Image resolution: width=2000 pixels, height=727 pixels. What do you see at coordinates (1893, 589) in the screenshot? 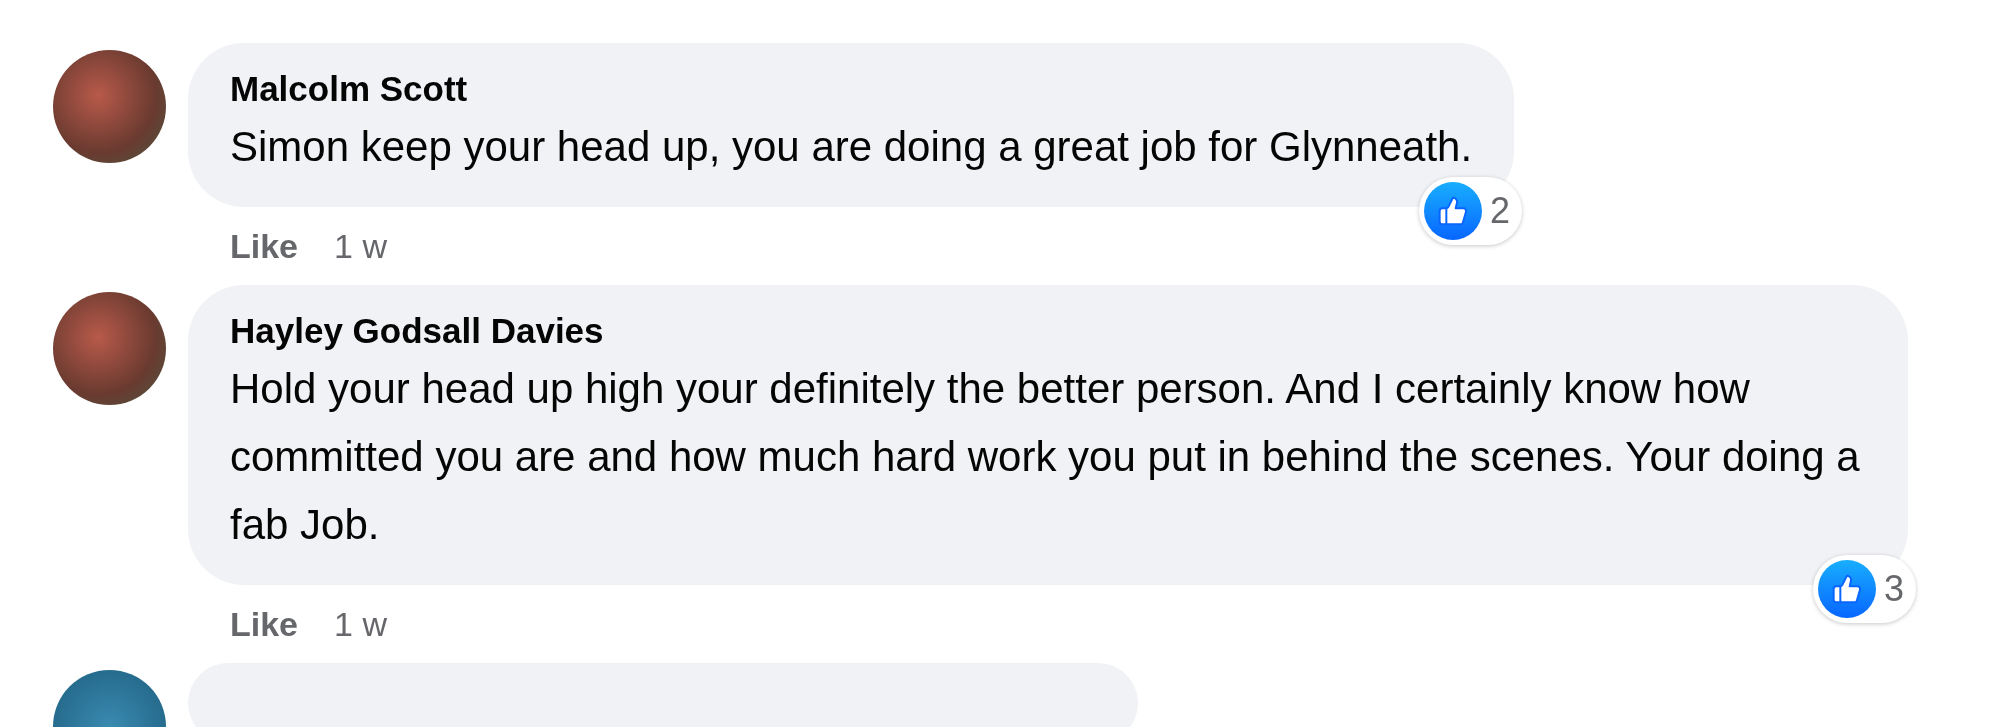
I see `reaction-number: 3` at bounding box center [1893, 589].